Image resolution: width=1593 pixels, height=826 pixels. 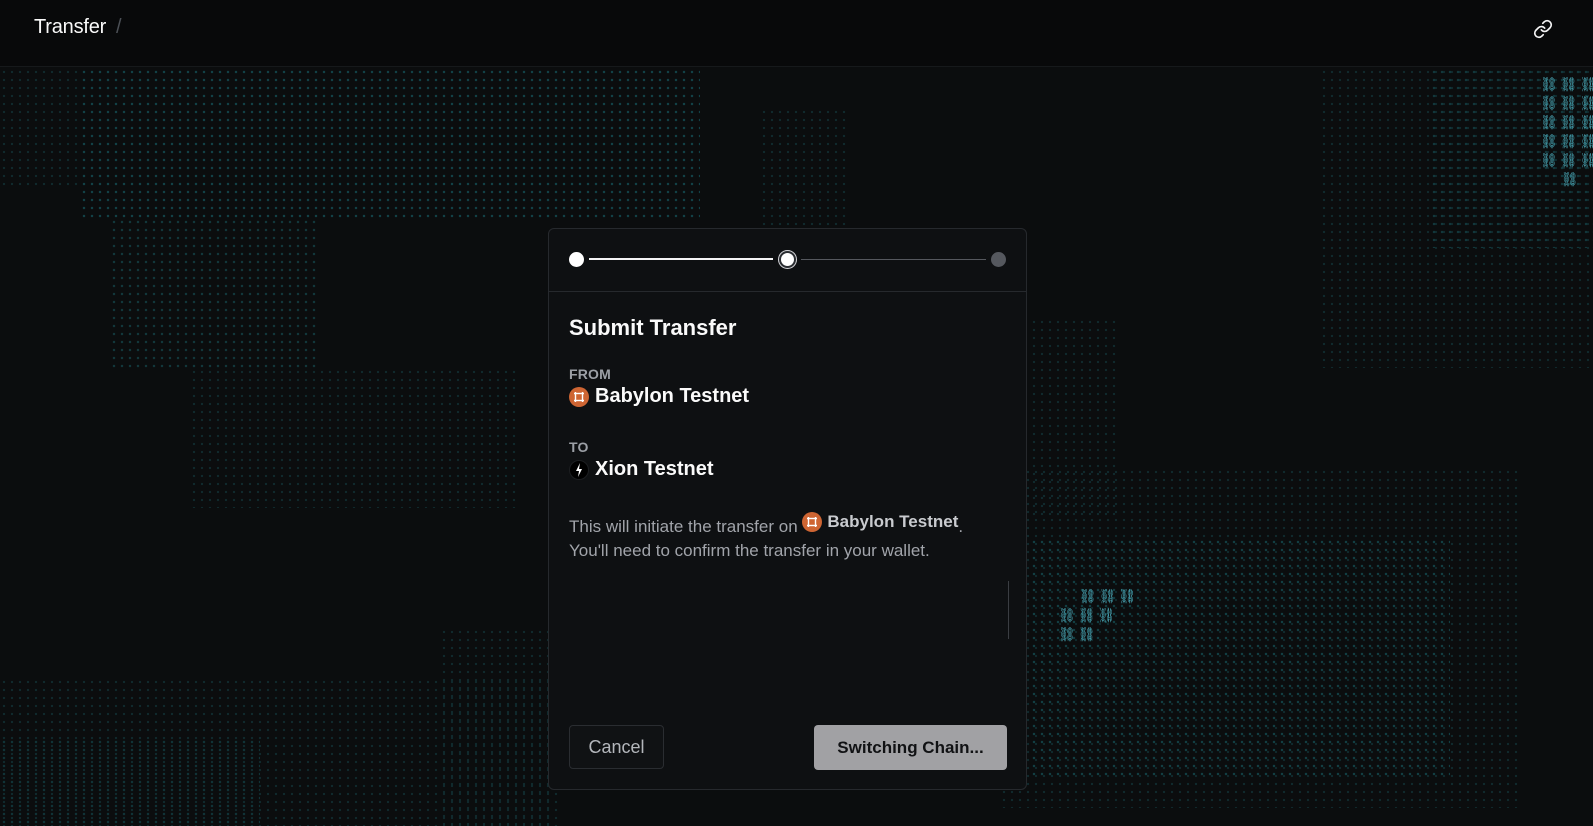 What do you see at coordinates (579, 469) in the screenshot?
I see `xion-logo-icon` at bounding box center [579, 469].